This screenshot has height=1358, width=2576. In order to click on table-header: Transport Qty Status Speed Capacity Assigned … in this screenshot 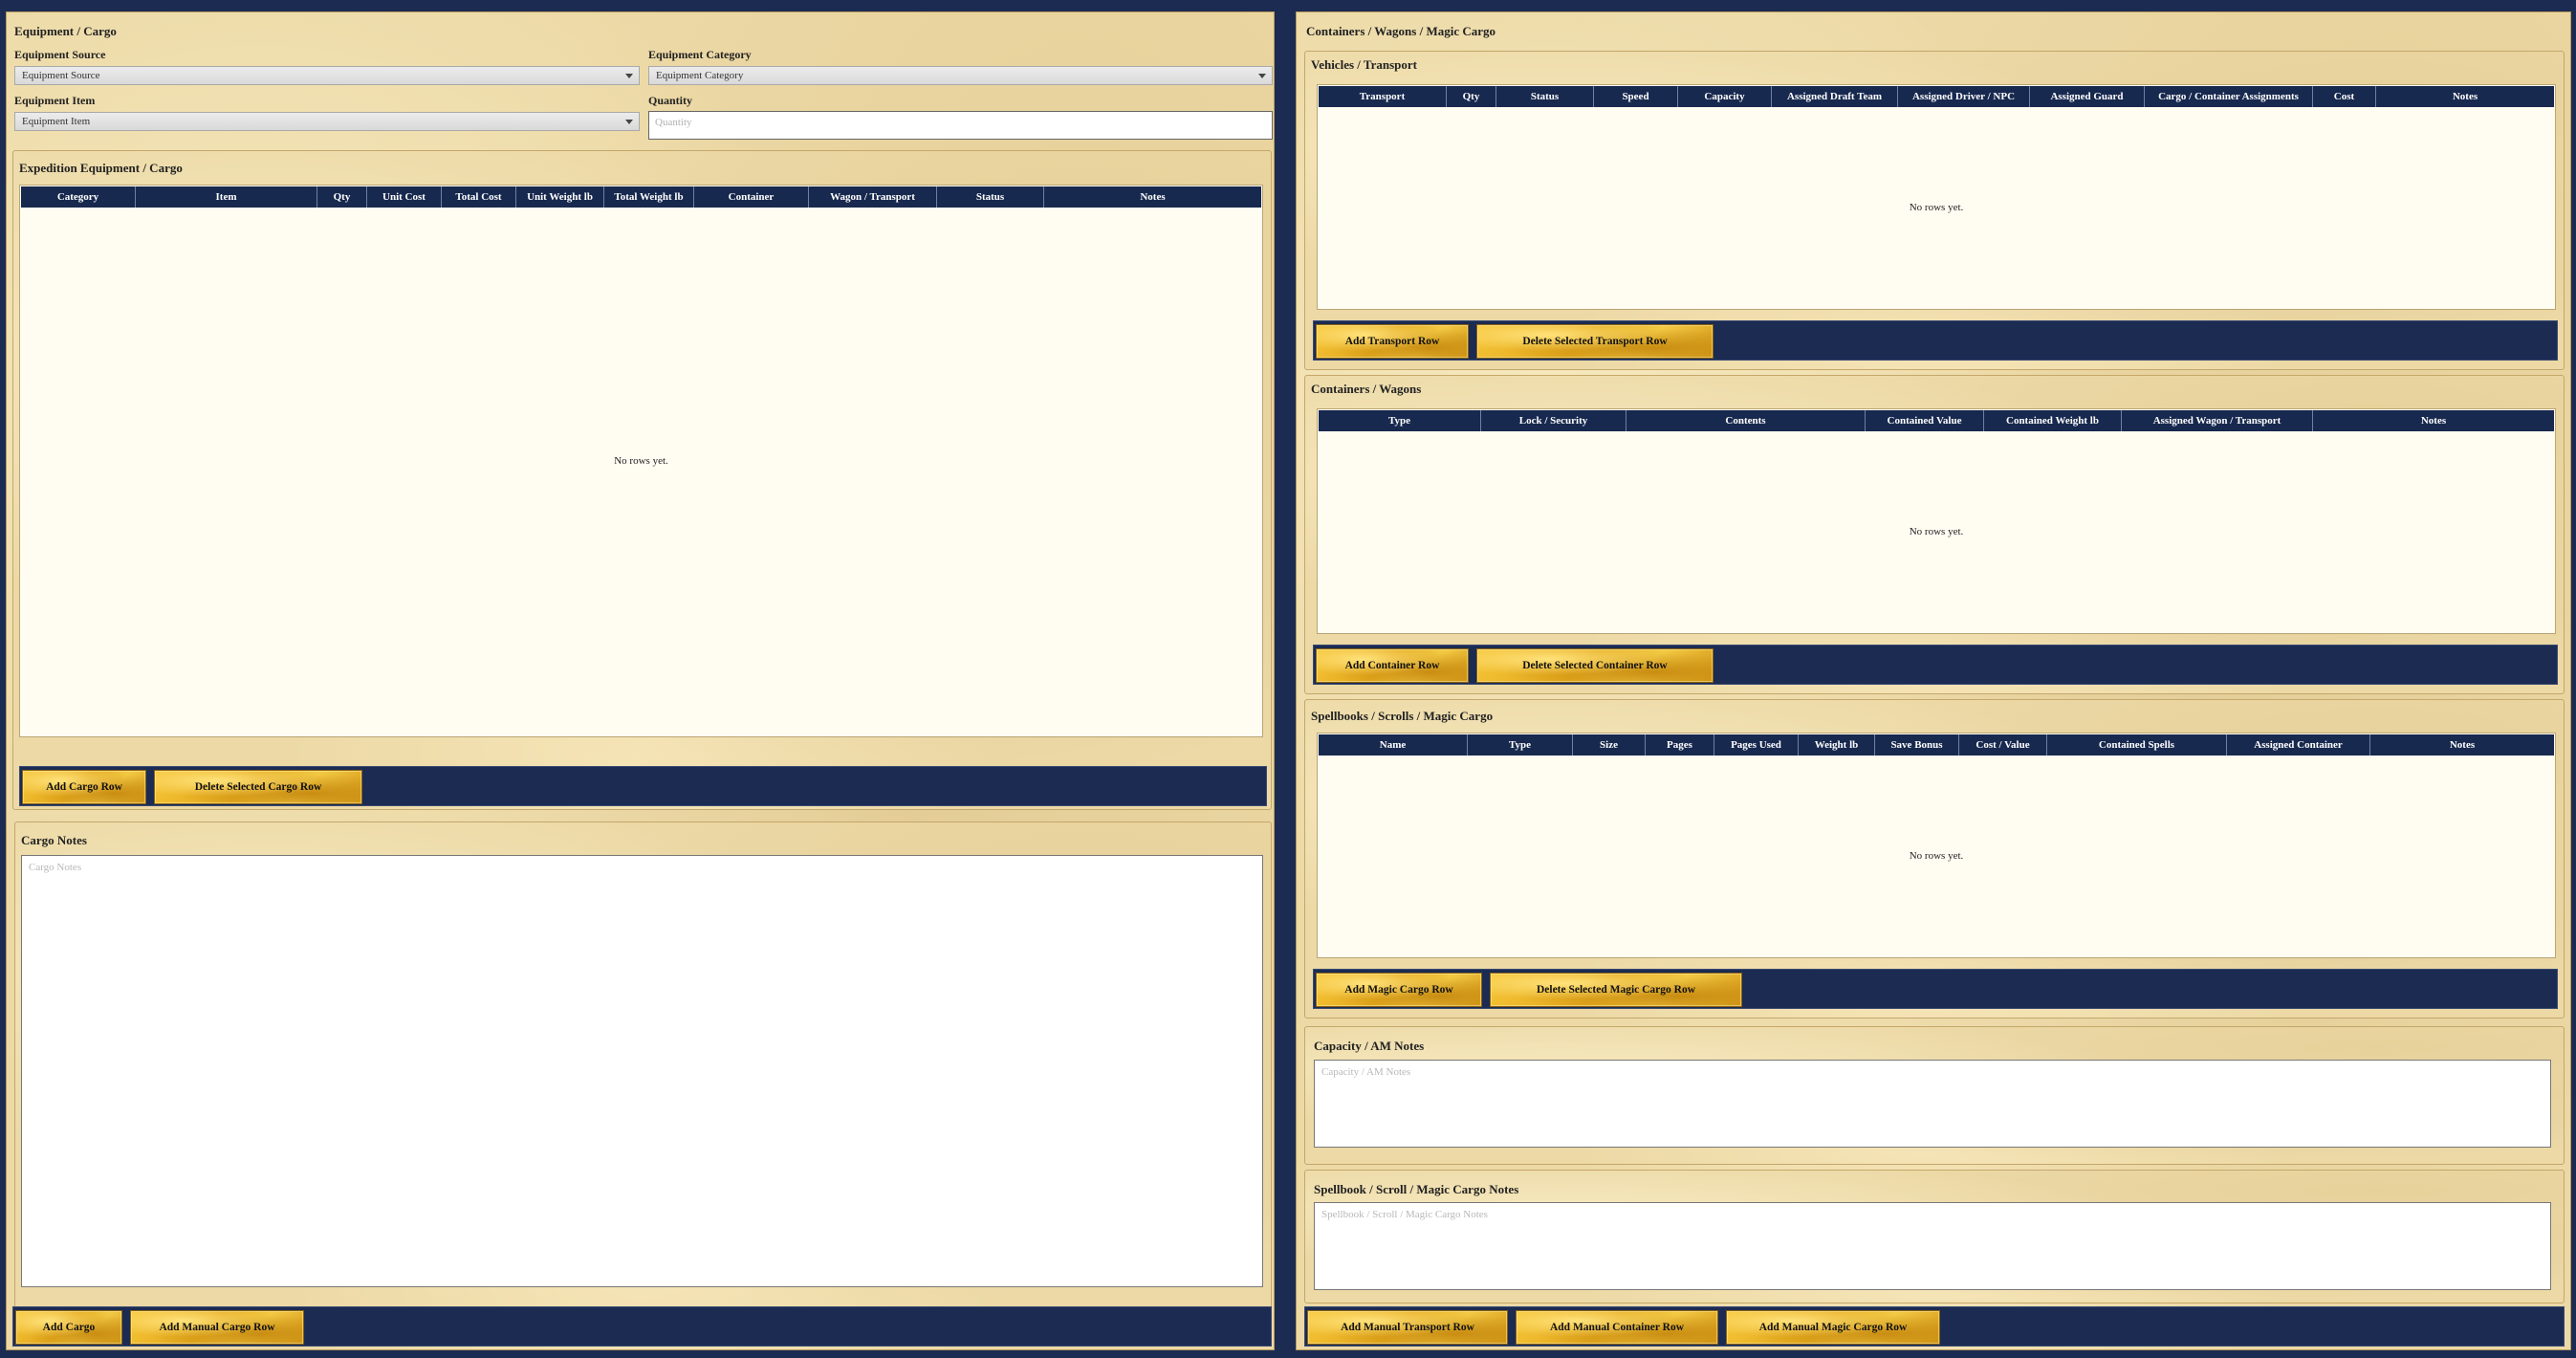, I will do `click(1936, 96)`.